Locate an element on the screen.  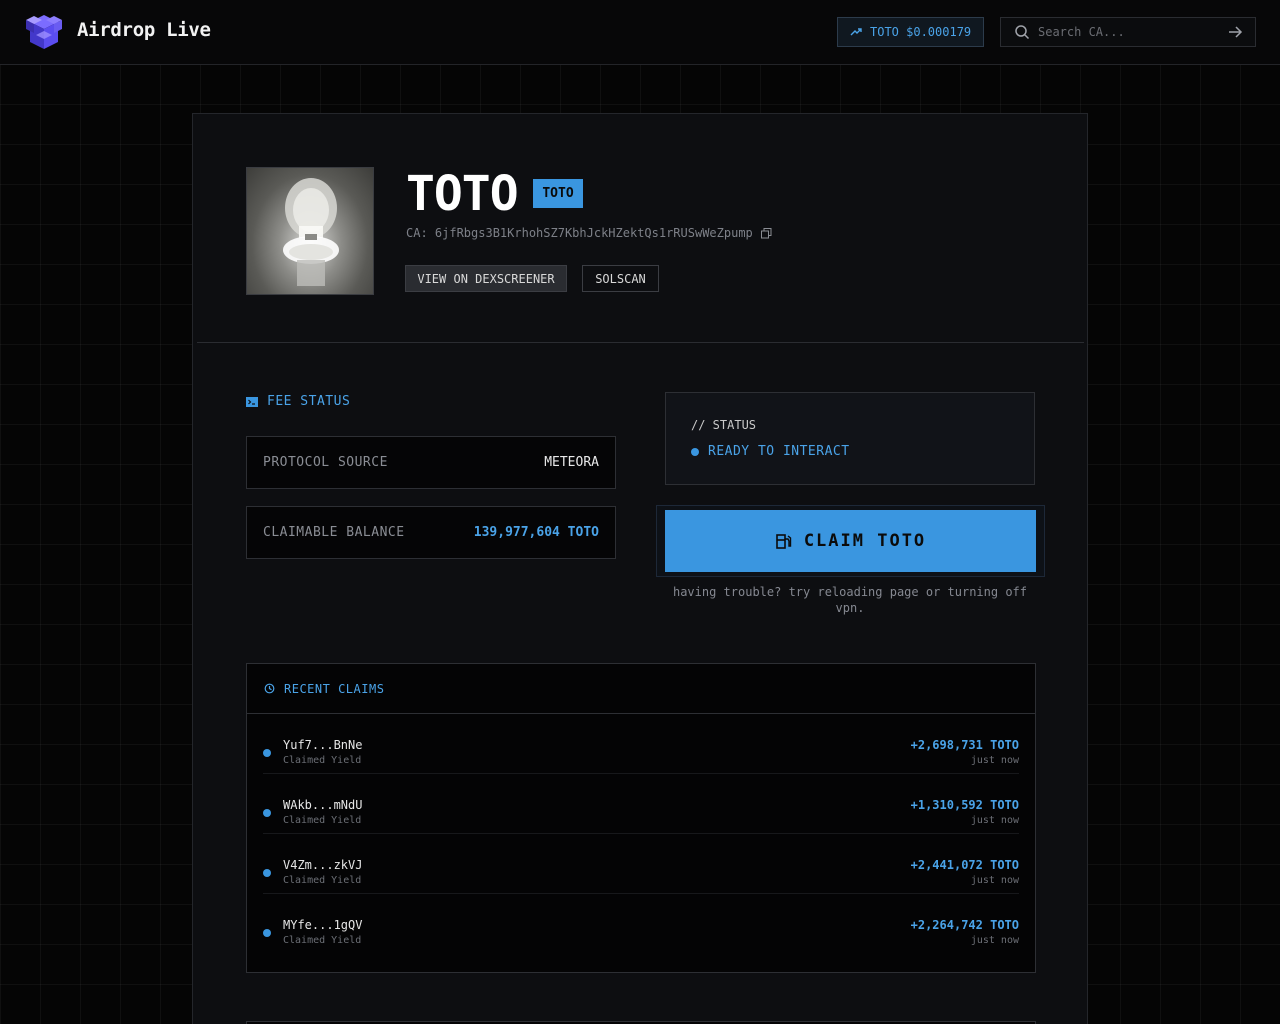
fuel-icon is located at coordinates (784, 541).